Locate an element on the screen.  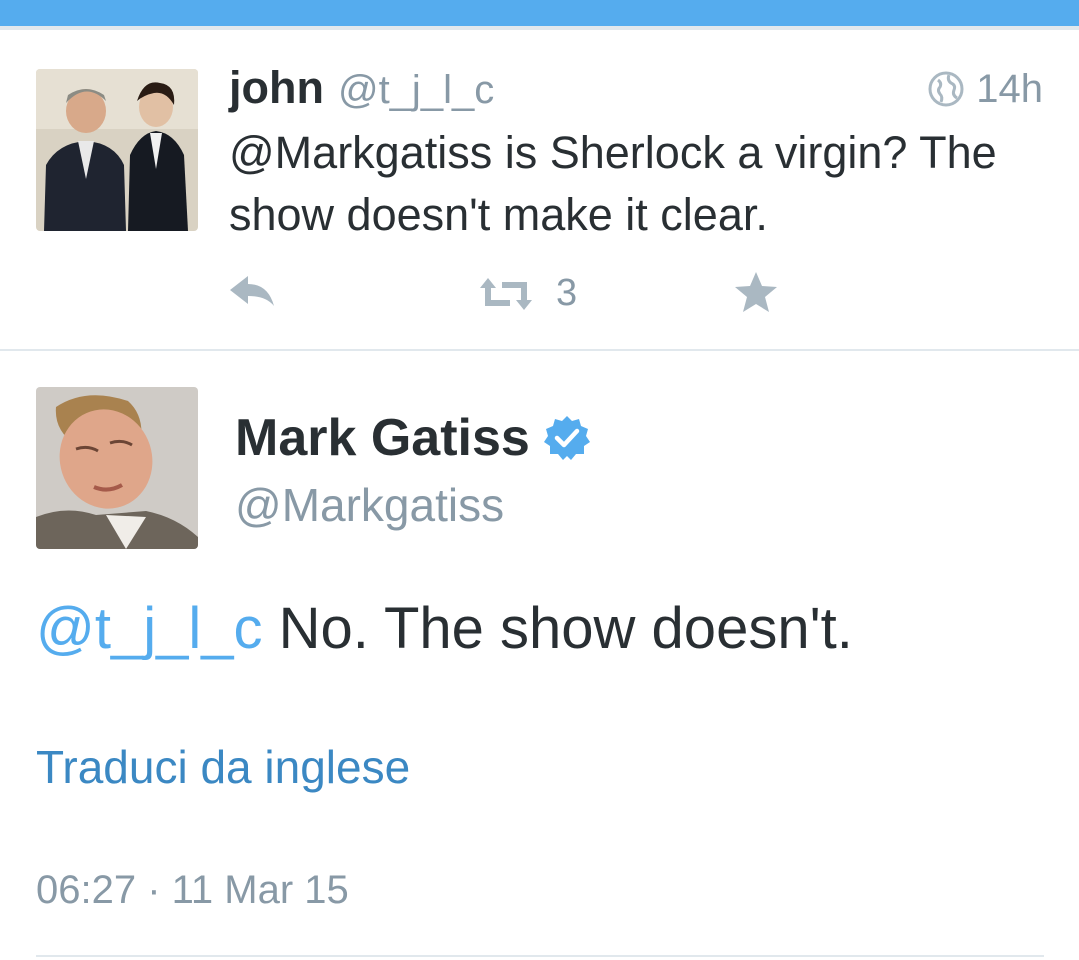
tweet-timestamp: 06:27 · 11 Mar 15 is located at coordinates (192, 890).